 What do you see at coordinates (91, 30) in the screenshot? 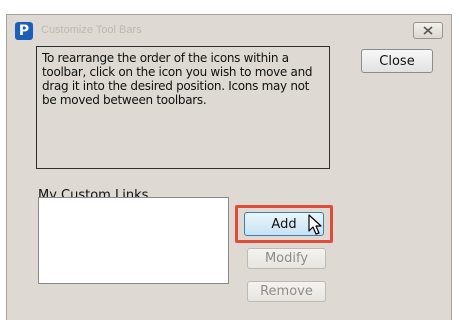
I see `dialog-title: Customize Tool Bars` at bounding box center [91, 30].